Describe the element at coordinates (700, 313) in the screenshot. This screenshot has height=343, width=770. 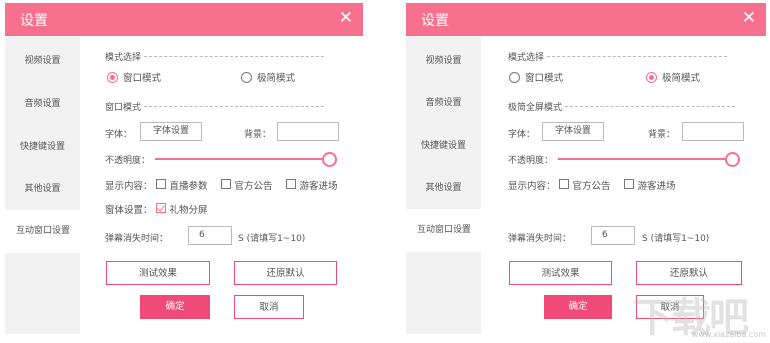
I see `watermark-logo: 下载吧 www.xiazaiba.com` at that location.